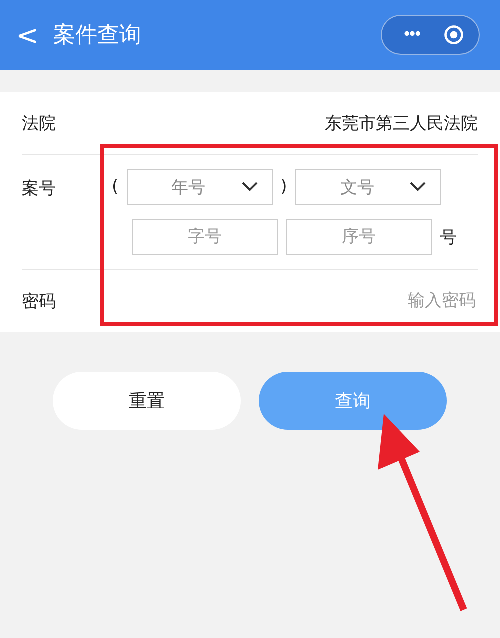 The image size is (500, 638). Describe the element at coordinates (401, 123) in the screenshot. I see `court-value: 东莞市第三人民法院` at that location.